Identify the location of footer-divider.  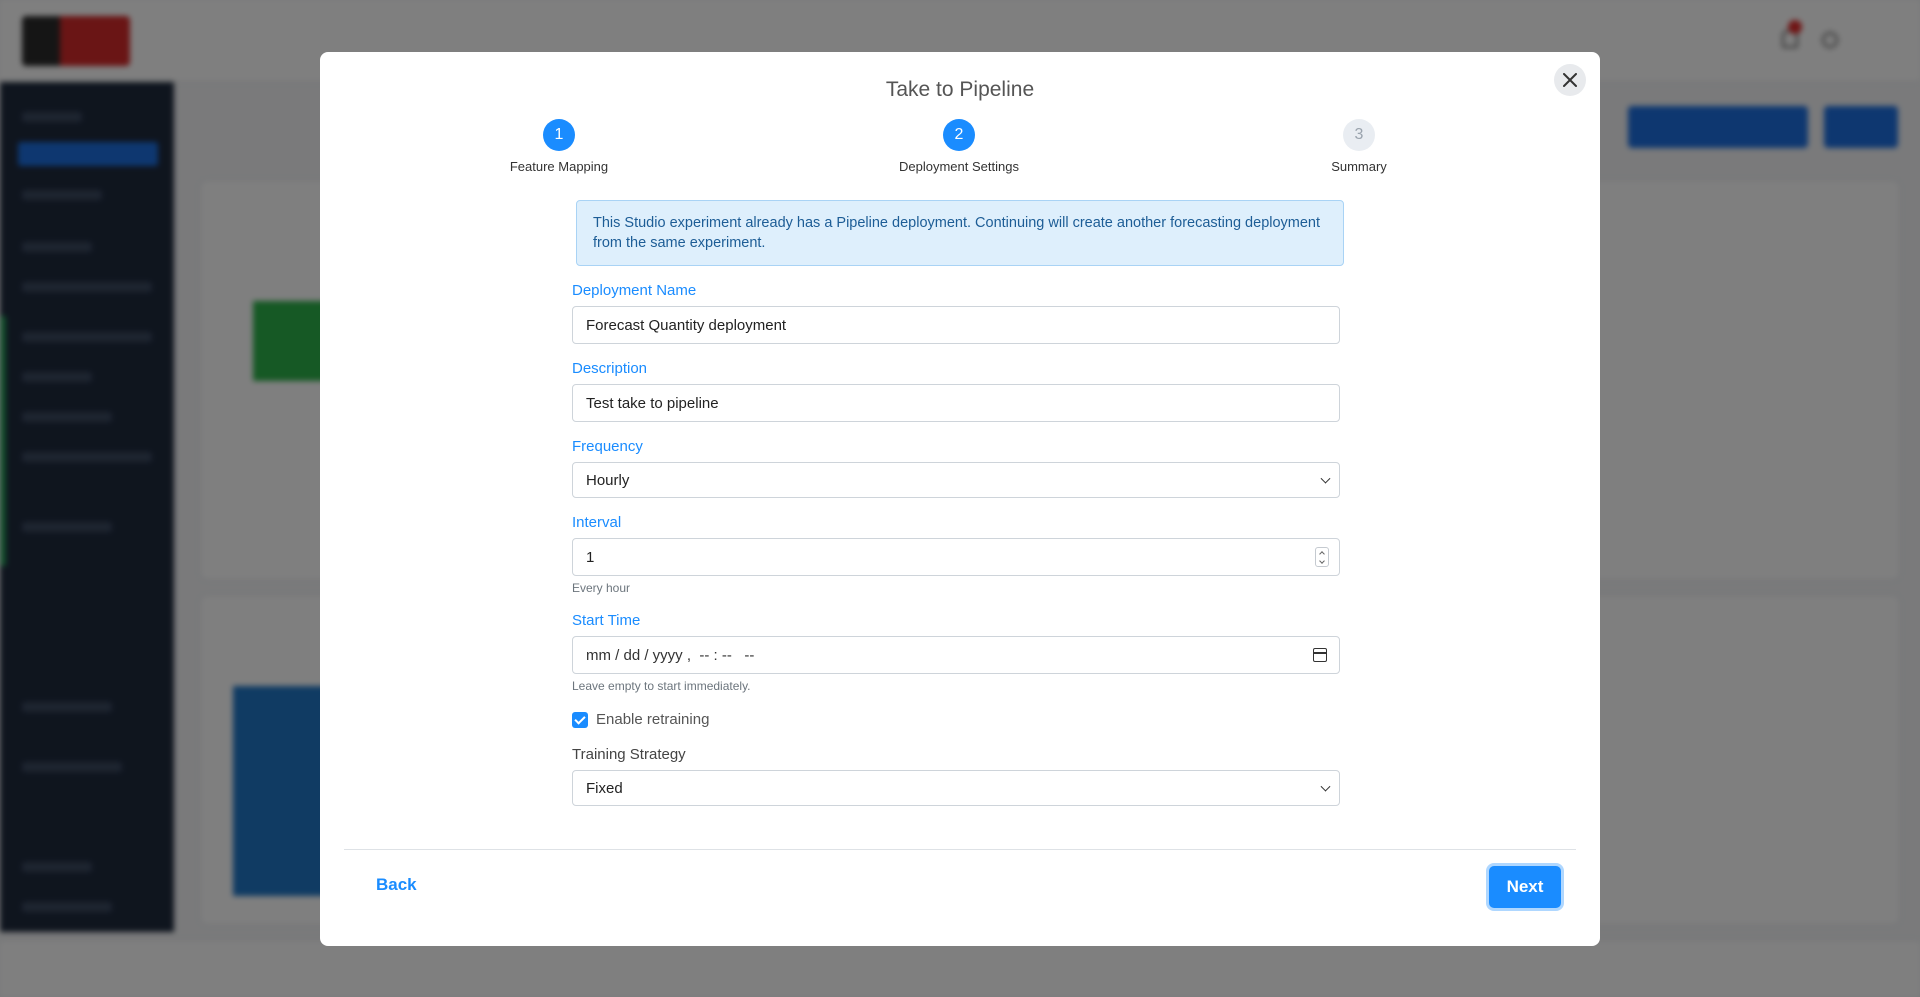
(960, 849).